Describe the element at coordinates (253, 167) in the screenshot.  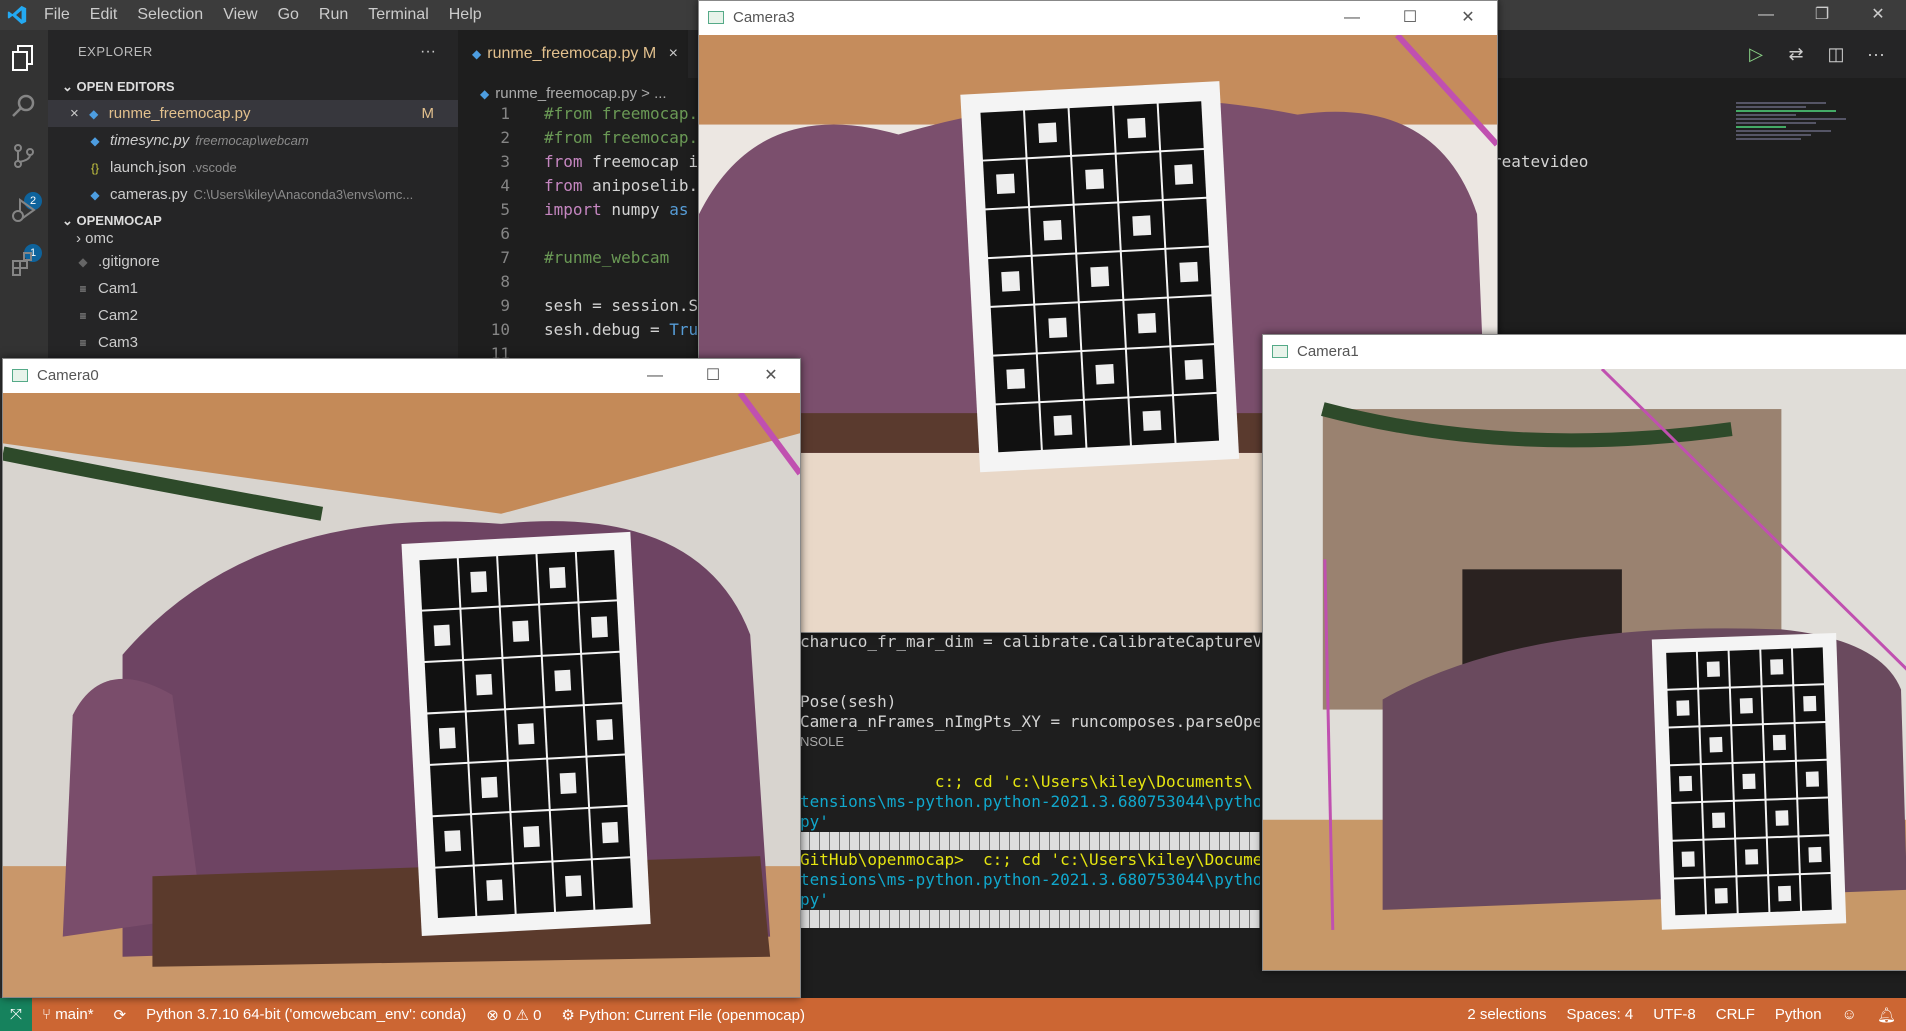
I see `open-editor-item: {} launch.json .vscode` at that location.